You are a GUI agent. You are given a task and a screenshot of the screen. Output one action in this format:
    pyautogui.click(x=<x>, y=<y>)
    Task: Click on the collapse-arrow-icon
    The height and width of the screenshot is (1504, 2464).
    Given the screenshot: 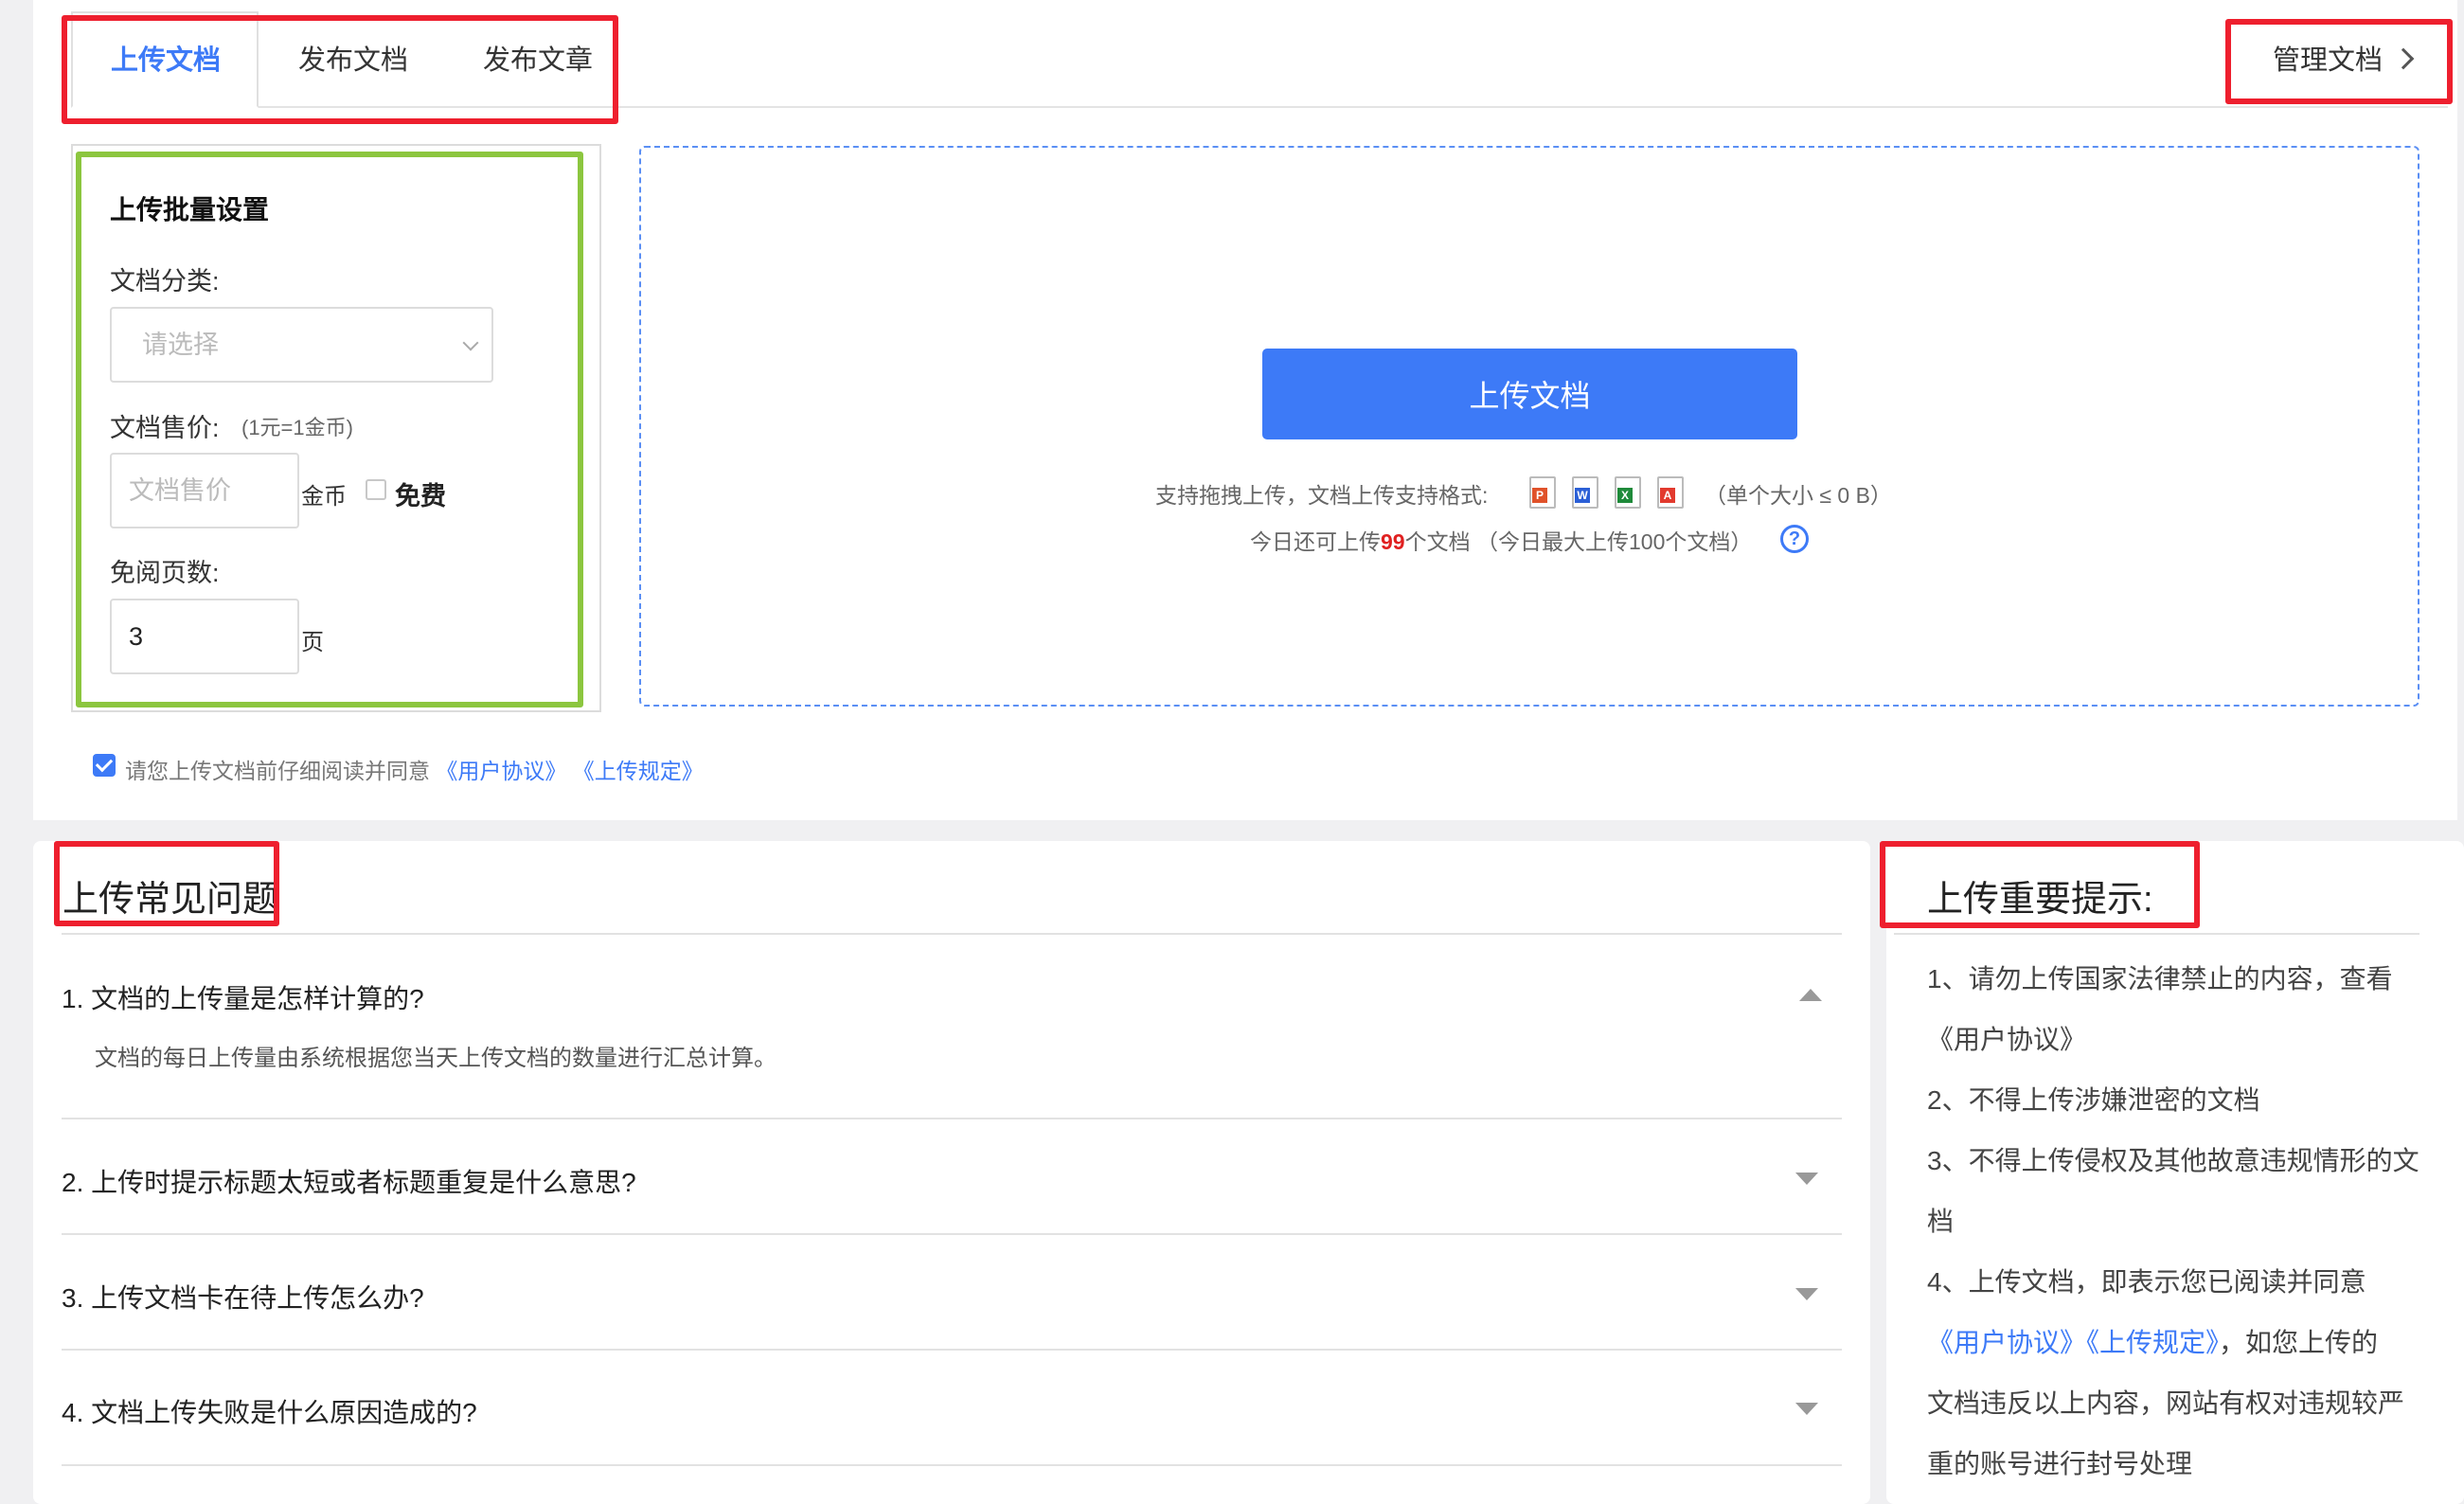 What is the action you would take?
    pyautogui.click(x=1810, y=995)
    